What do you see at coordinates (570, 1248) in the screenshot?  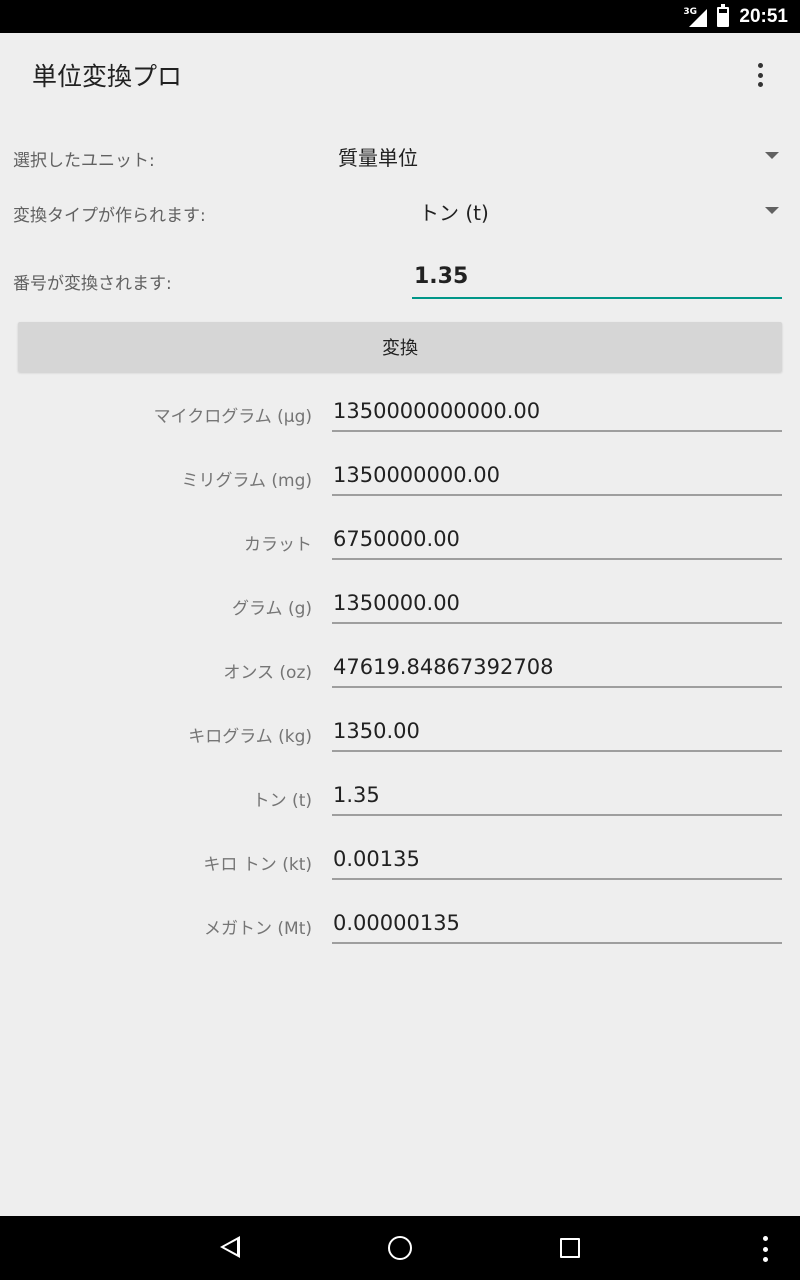 I see `recents-icon` at bounding box center [570, 1248].